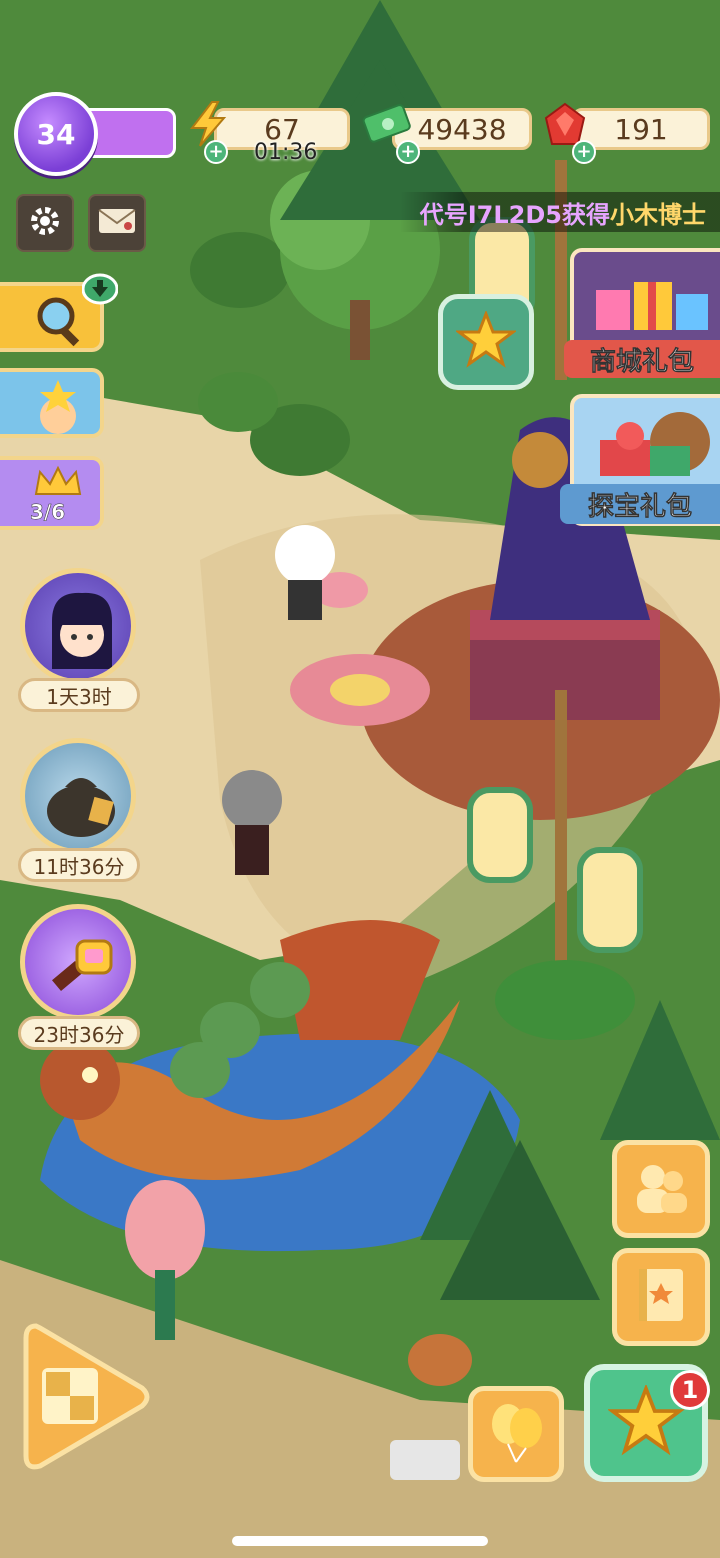 The width and height of the screenshot is (720, 1558). I want to click on sleeping-fox, so click(440, 1360).